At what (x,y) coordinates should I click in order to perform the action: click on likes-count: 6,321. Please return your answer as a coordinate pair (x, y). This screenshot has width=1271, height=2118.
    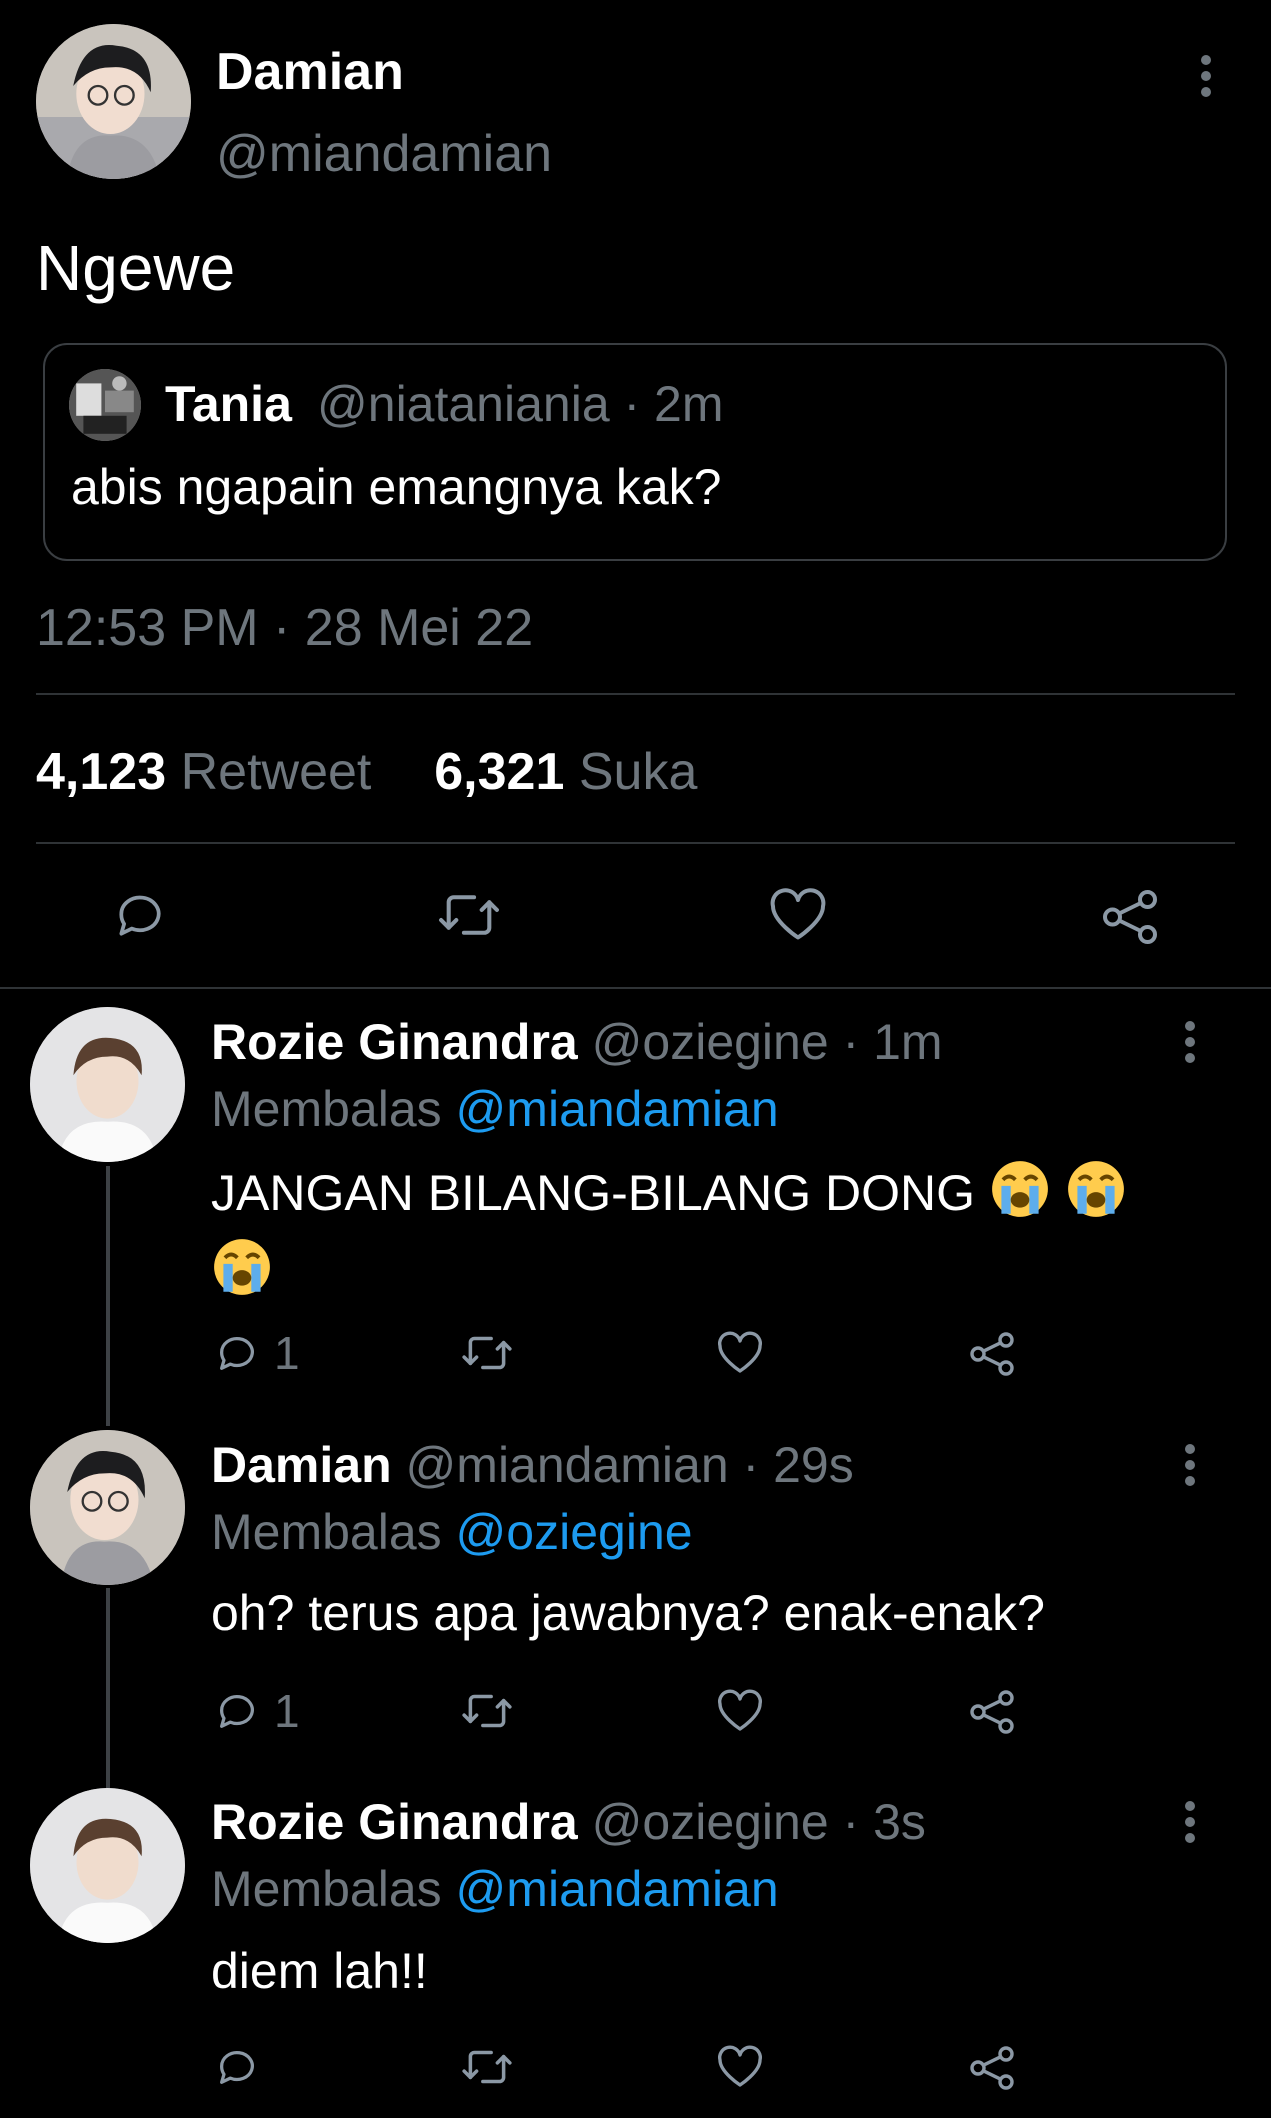
    Looking at the image, I should click on (499, 772).